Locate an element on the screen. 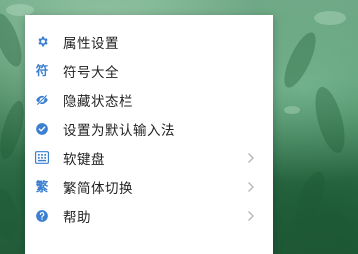 This screenshot has width=358, height=254. traditional-simplified-glyph-icon: 繁 is located at coordinates (42, 186).